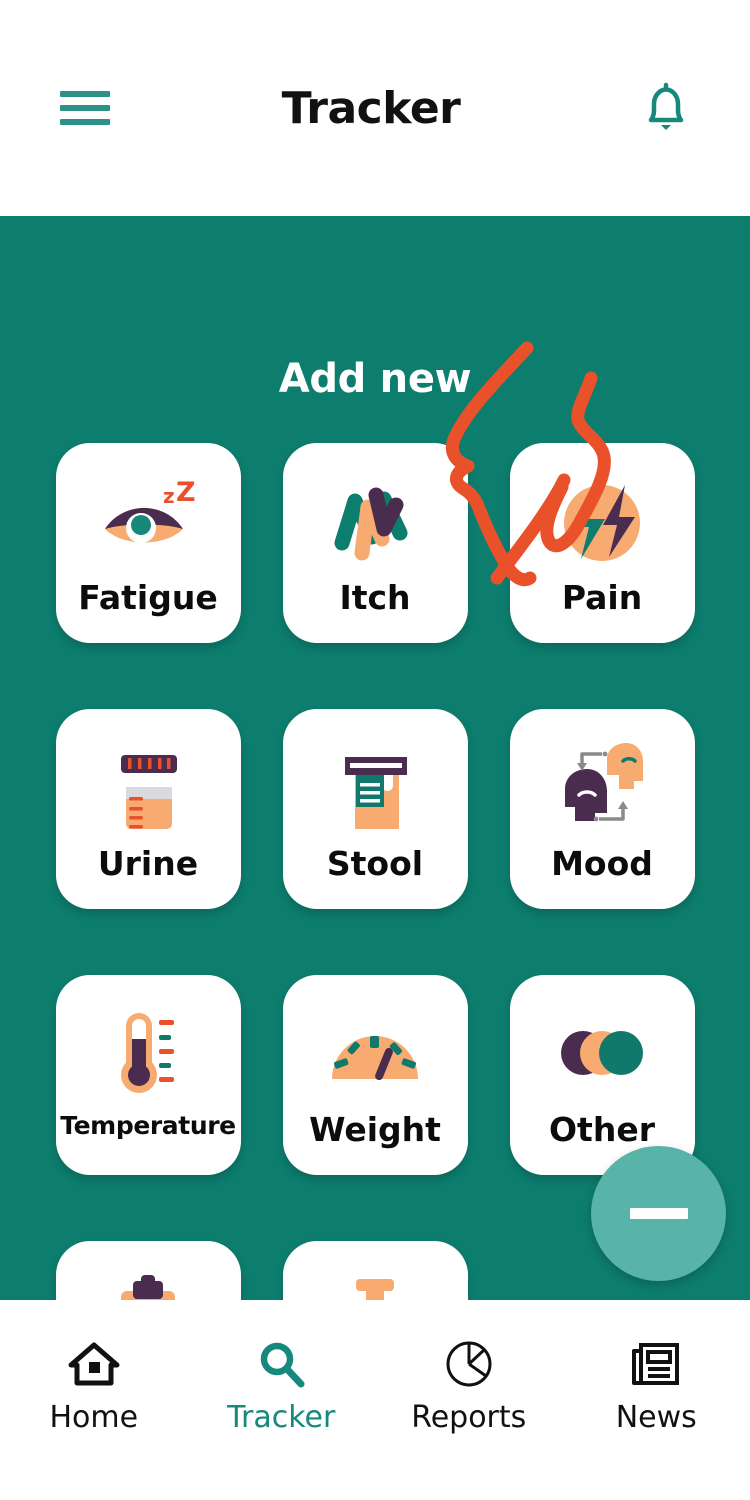  Describe the element at coordinates (602, 597) in the screenshot. I see `card-label: Pain` at that location.